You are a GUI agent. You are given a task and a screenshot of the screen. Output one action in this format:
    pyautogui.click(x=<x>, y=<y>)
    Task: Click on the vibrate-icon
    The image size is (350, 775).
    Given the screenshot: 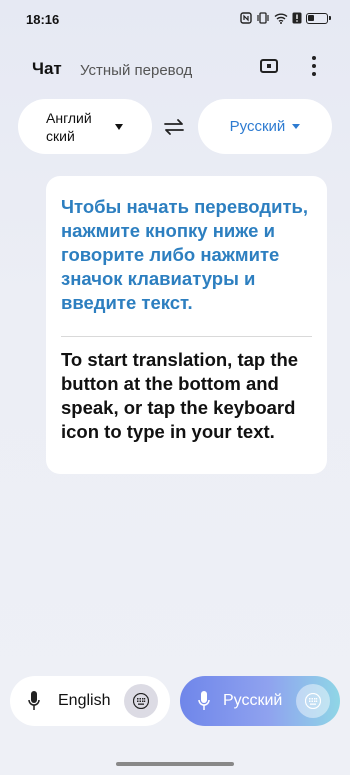 What is the action you would take?
    pyautogui.click(x=263, y=18)
    